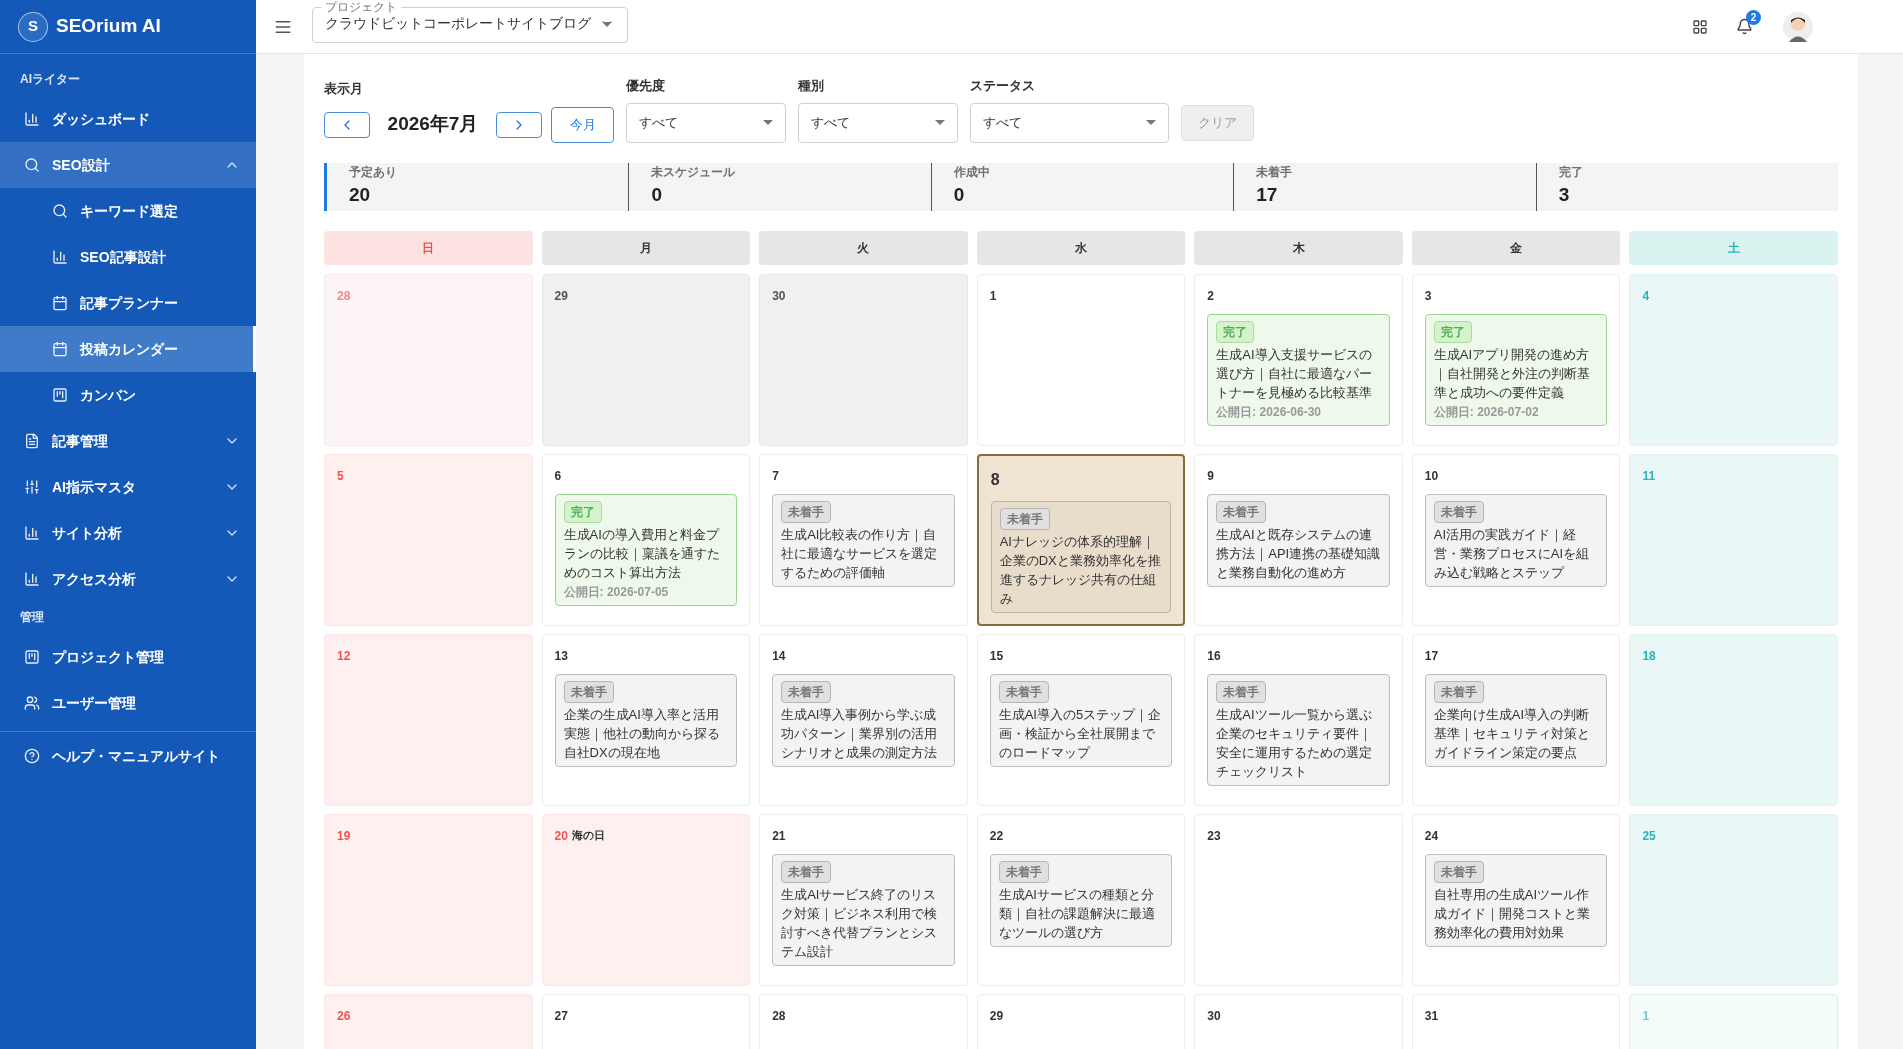 The image size is (1903, 1049). I want to click on calendar-day-cell: 2 完了 生成AI導入支援サービスの選び方｜自社に最適なパートナーを見極める比較基準 公開日: 2026-06-30, so click(1298, 359).